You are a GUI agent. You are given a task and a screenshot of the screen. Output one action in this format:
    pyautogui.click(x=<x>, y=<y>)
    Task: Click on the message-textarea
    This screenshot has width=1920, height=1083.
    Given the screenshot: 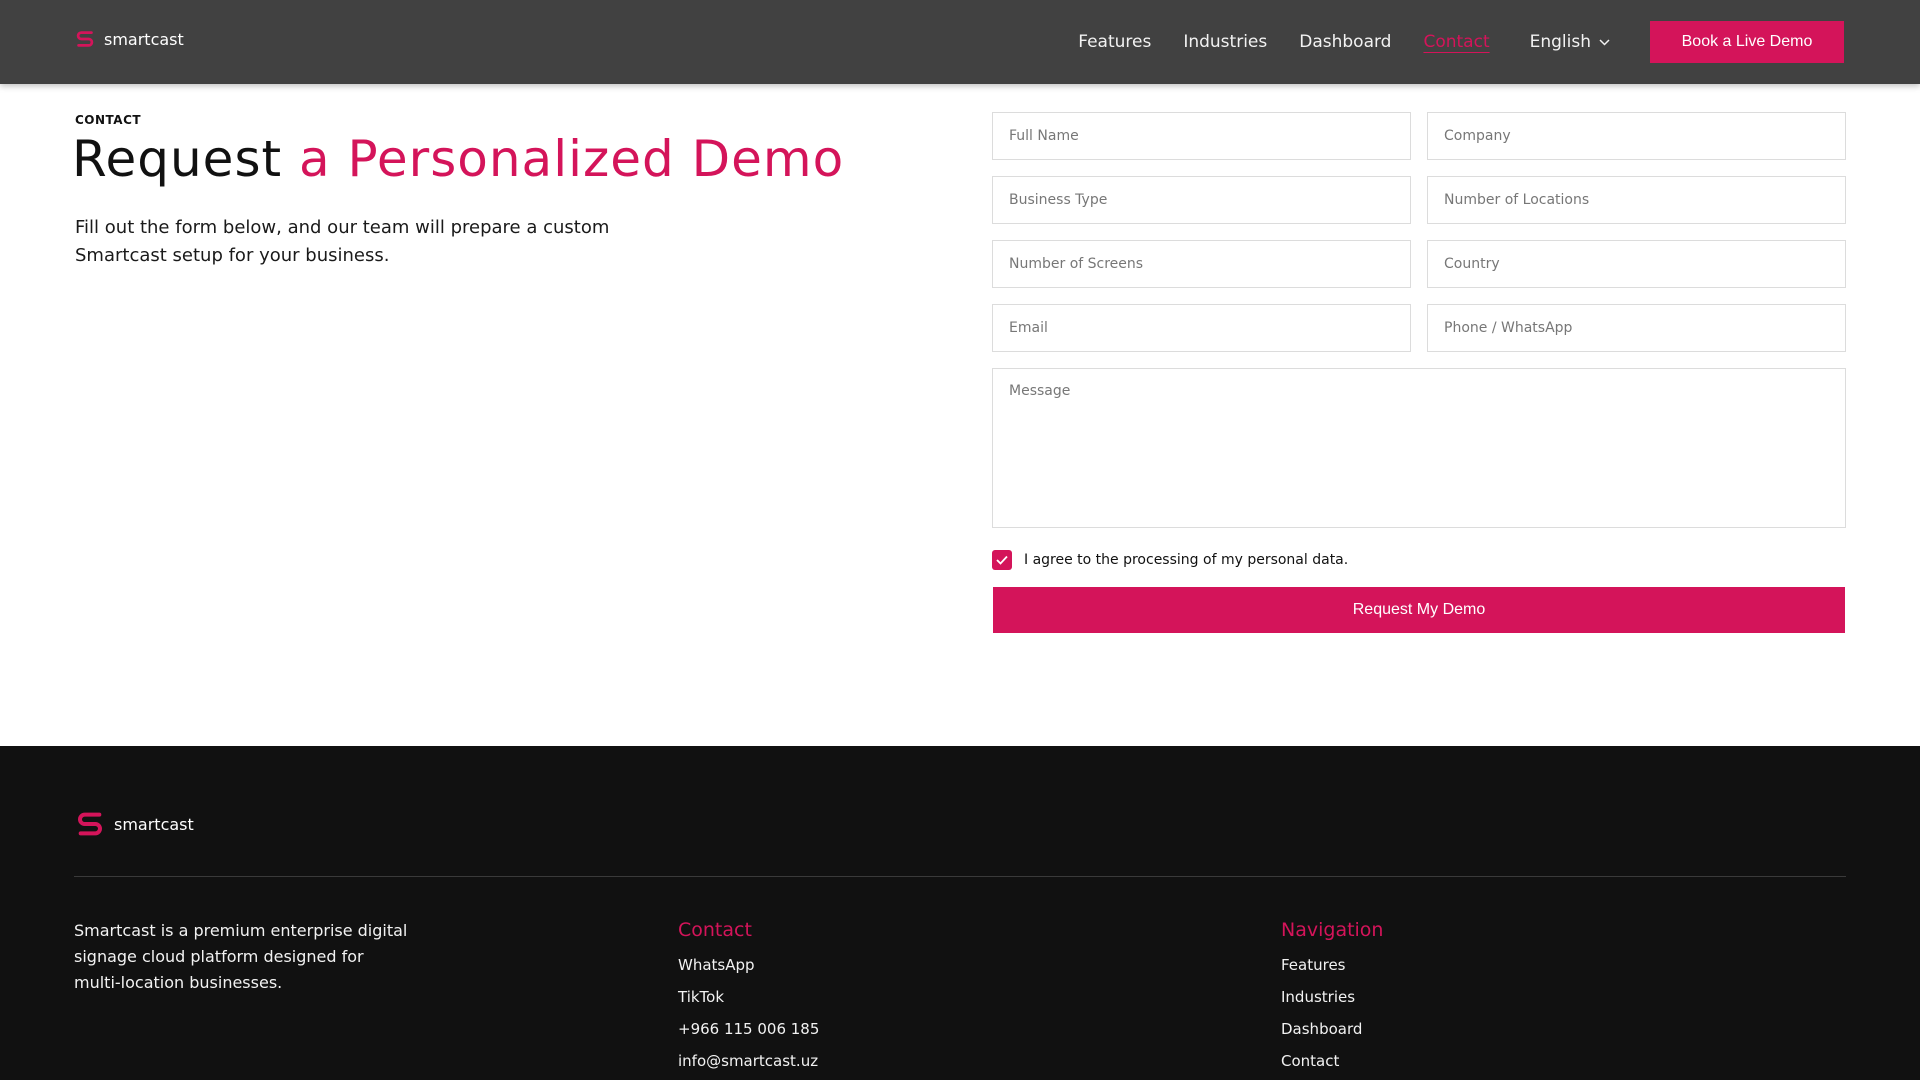 What is the action you would take?
    pyautogui.click(x=1419, y=448)
    